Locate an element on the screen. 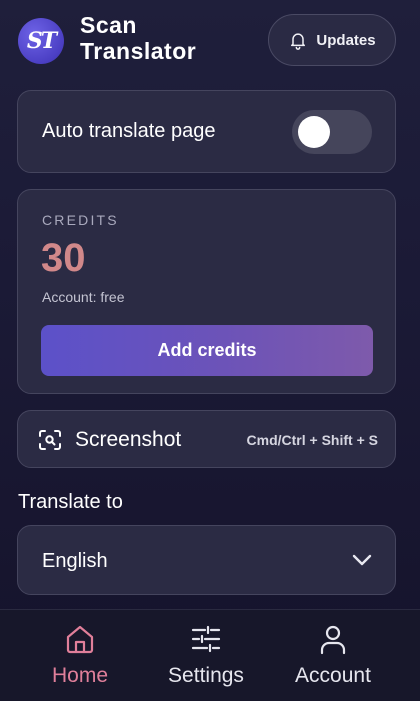 The height and width of the screenshot is (701, 420). chevron-down-icon is located at coordinates (362, 560).